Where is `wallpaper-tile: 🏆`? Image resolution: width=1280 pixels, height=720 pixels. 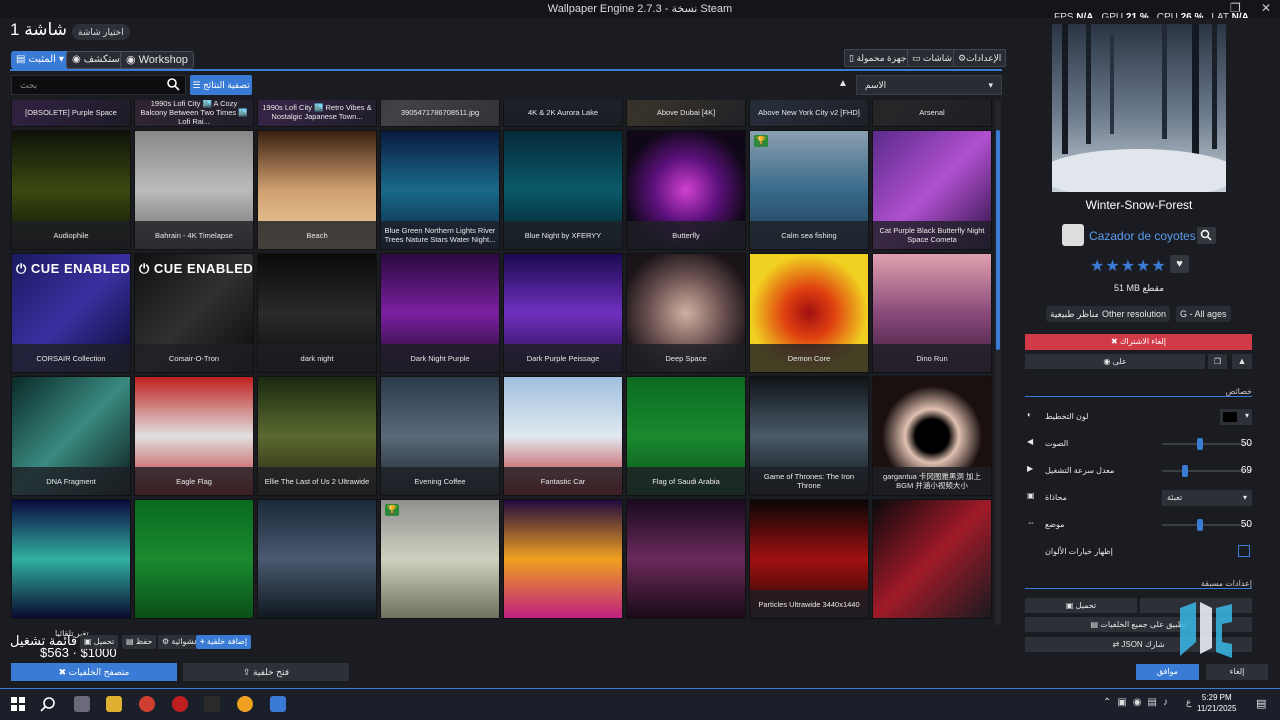 wallpaper-tile: 🏆 is located at coordinates (440, 559).